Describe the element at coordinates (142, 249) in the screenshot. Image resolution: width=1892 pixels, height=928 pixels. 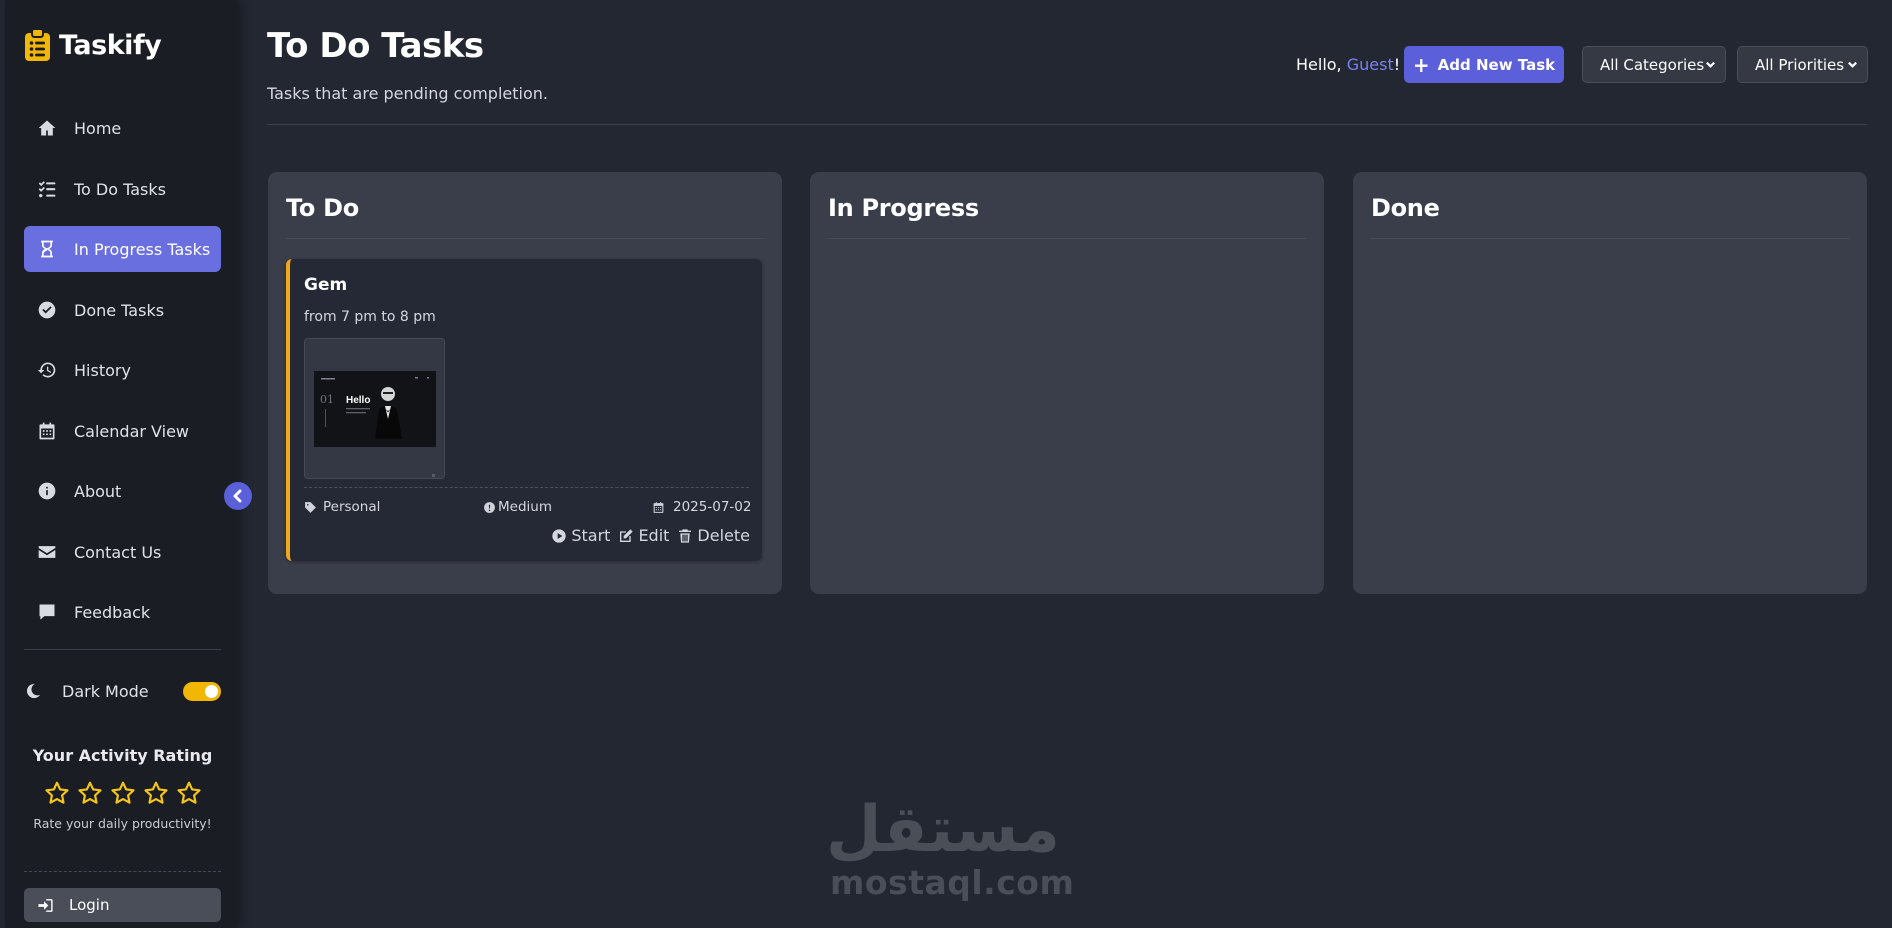
I see `sidebar-item-label: In Progress Tasks` at that location.